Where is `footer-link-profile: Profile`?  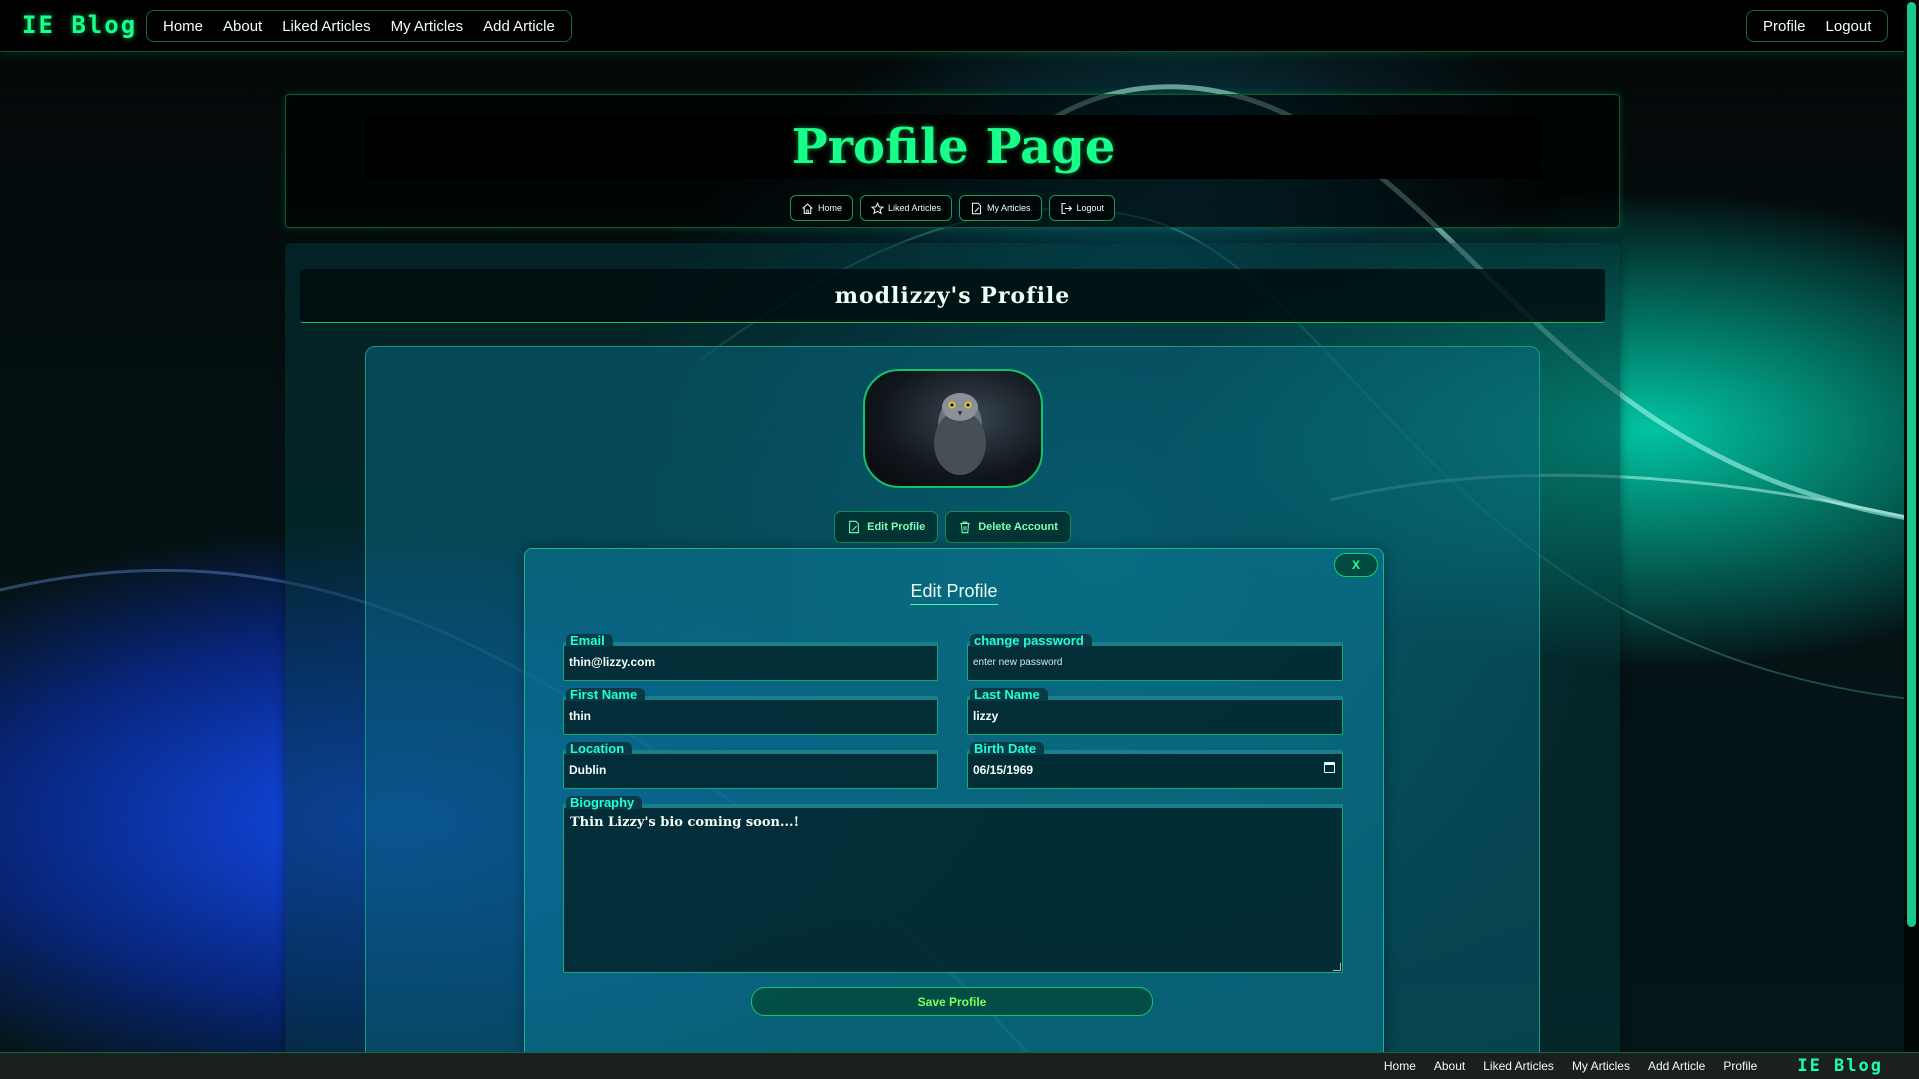
footer-link-profile: Profile is located at coordinates (1740, 1066).